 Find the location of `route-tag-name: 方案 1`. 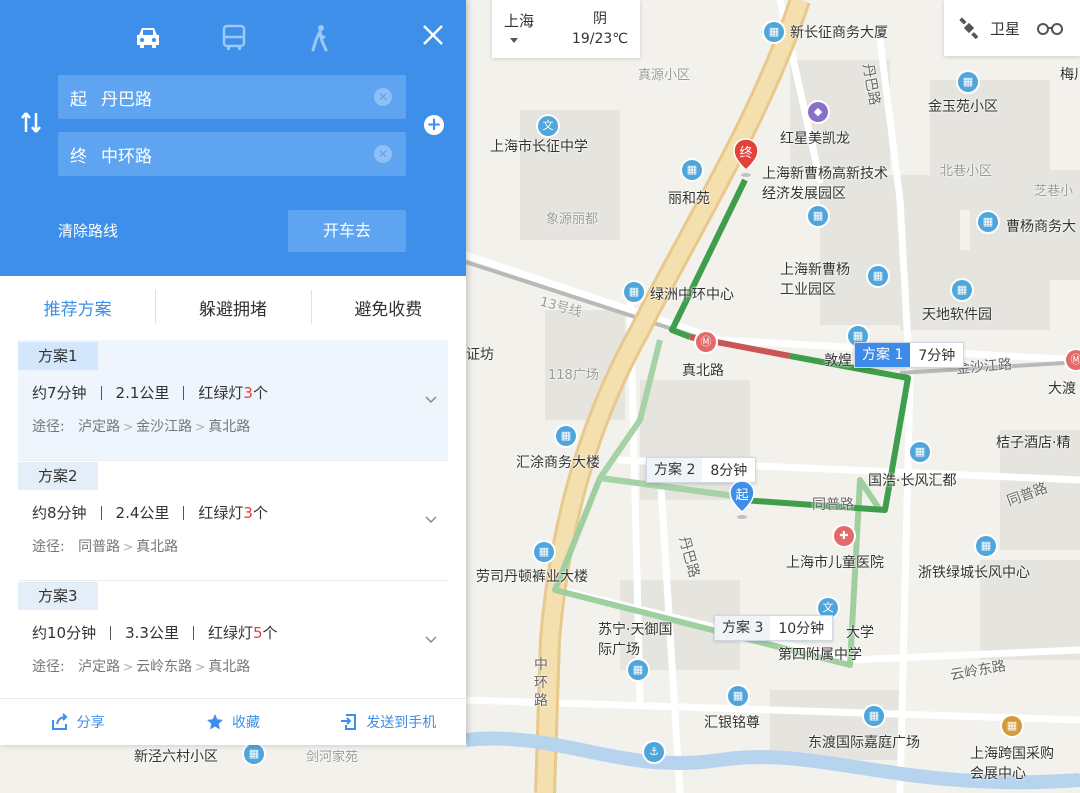

route-tag-name: 方案 1 is located at coordinates (883, 355).